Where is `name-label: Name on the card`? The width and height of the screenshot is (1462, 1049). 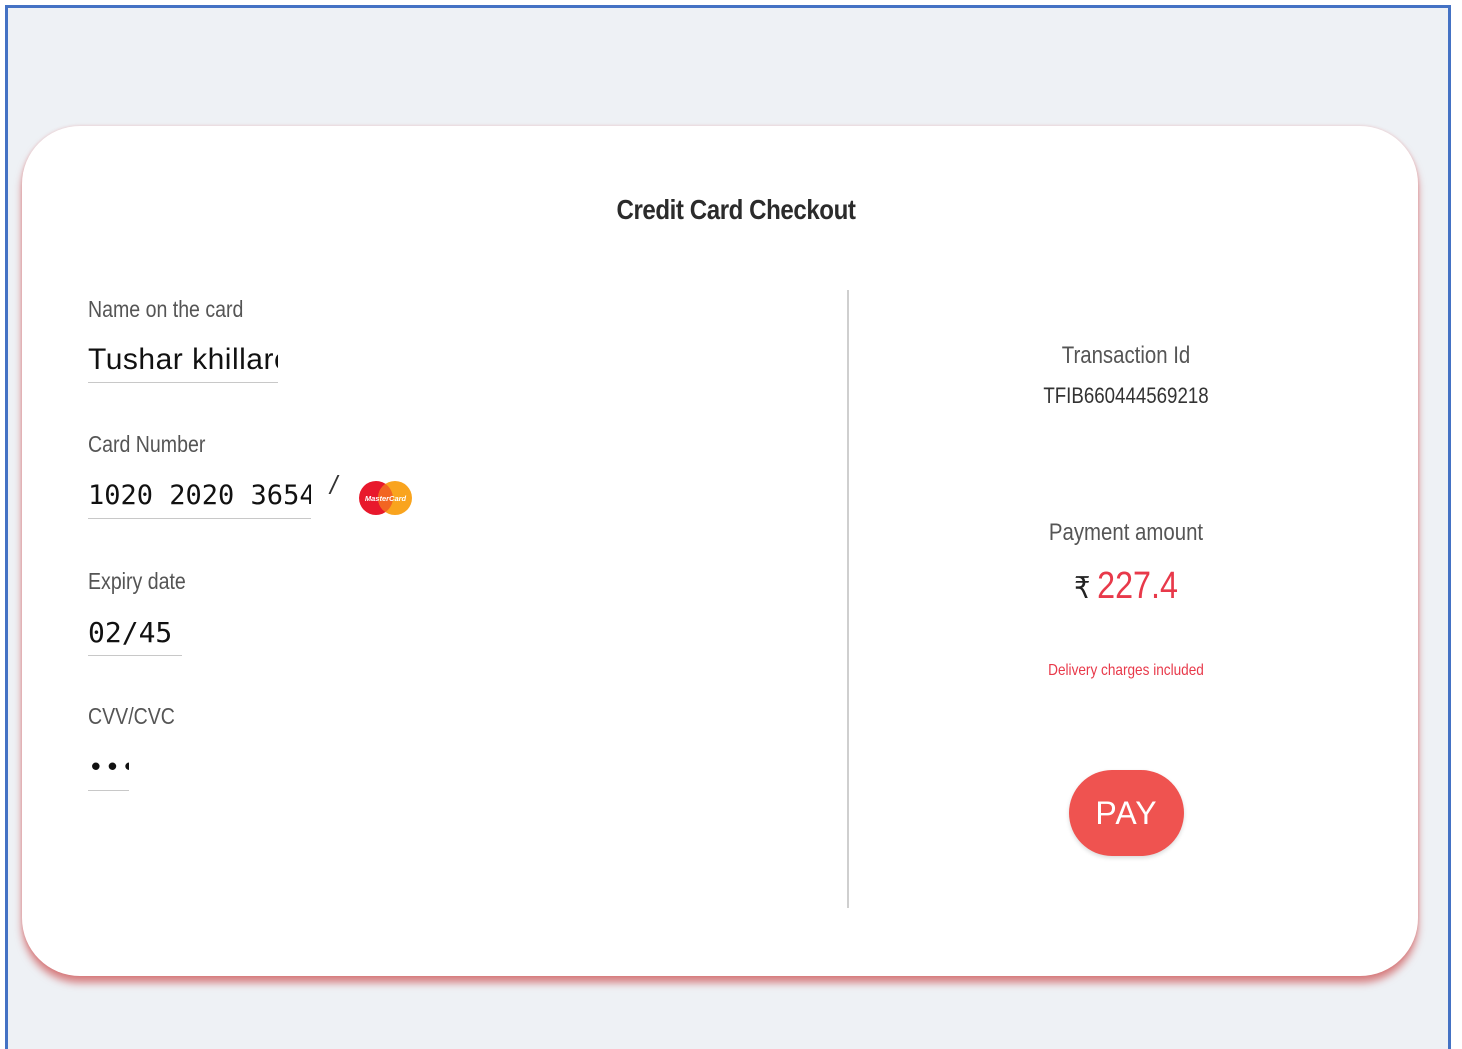
name-label: Name on the card is located at coordinates (166, 309).